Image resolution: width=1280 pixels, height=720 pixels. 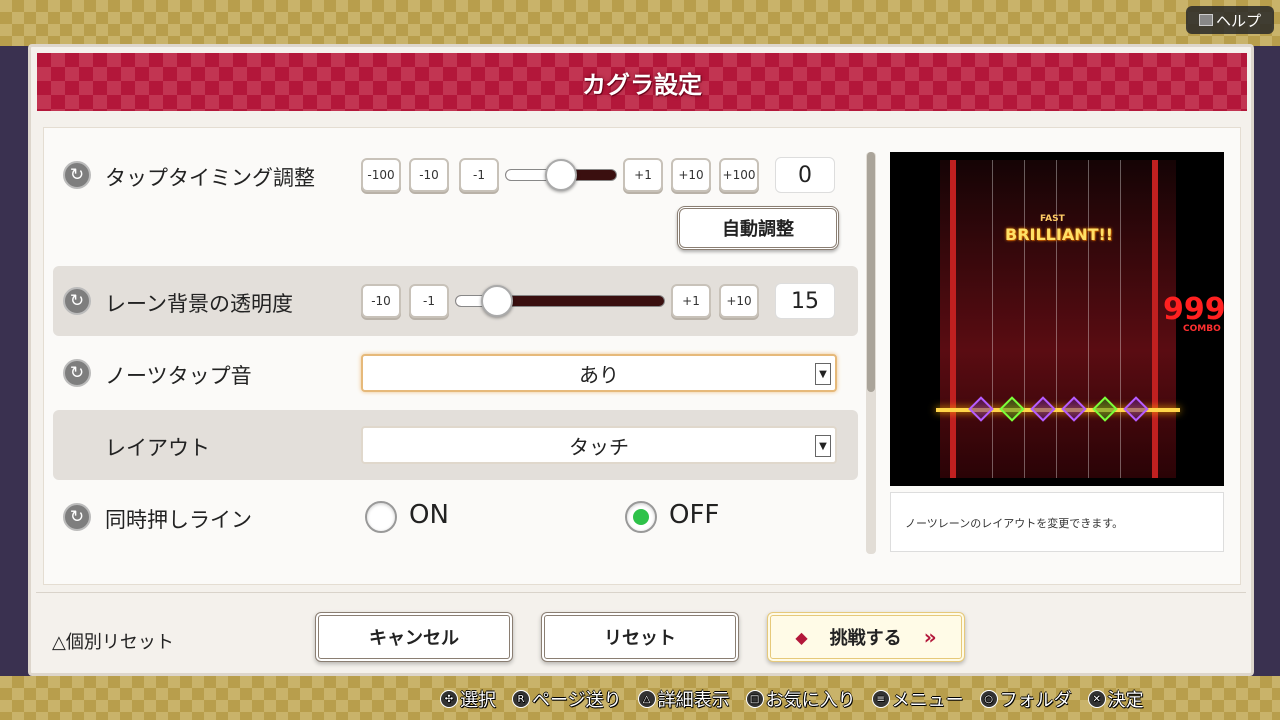 What do you see at coordinates (210, 178) in the screenshot?
I see `setting-label: タップタイミング調整` at bounding box center [210, 178].